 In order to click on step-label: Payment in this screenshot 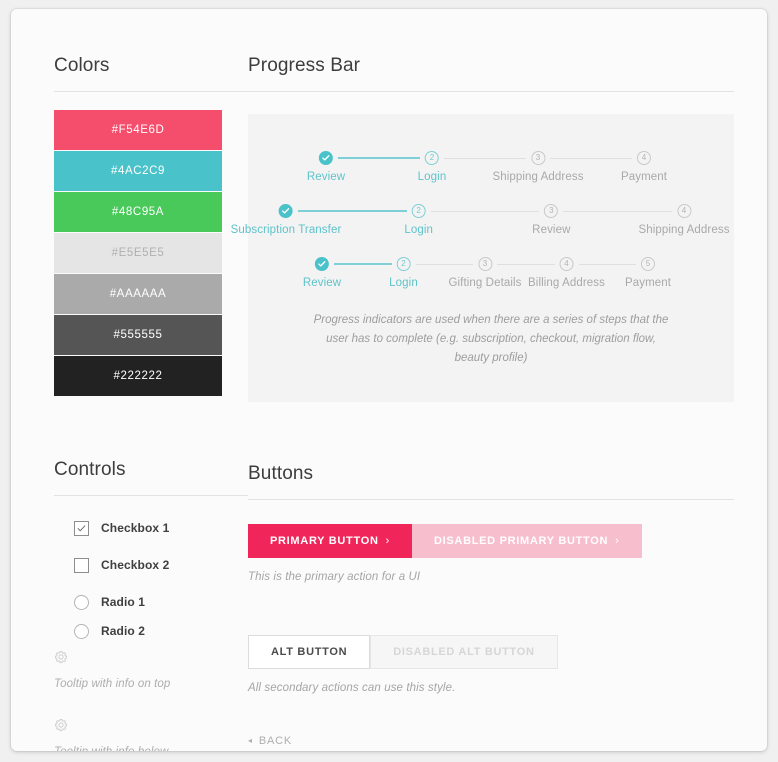, I will do `click(644, 177)`.